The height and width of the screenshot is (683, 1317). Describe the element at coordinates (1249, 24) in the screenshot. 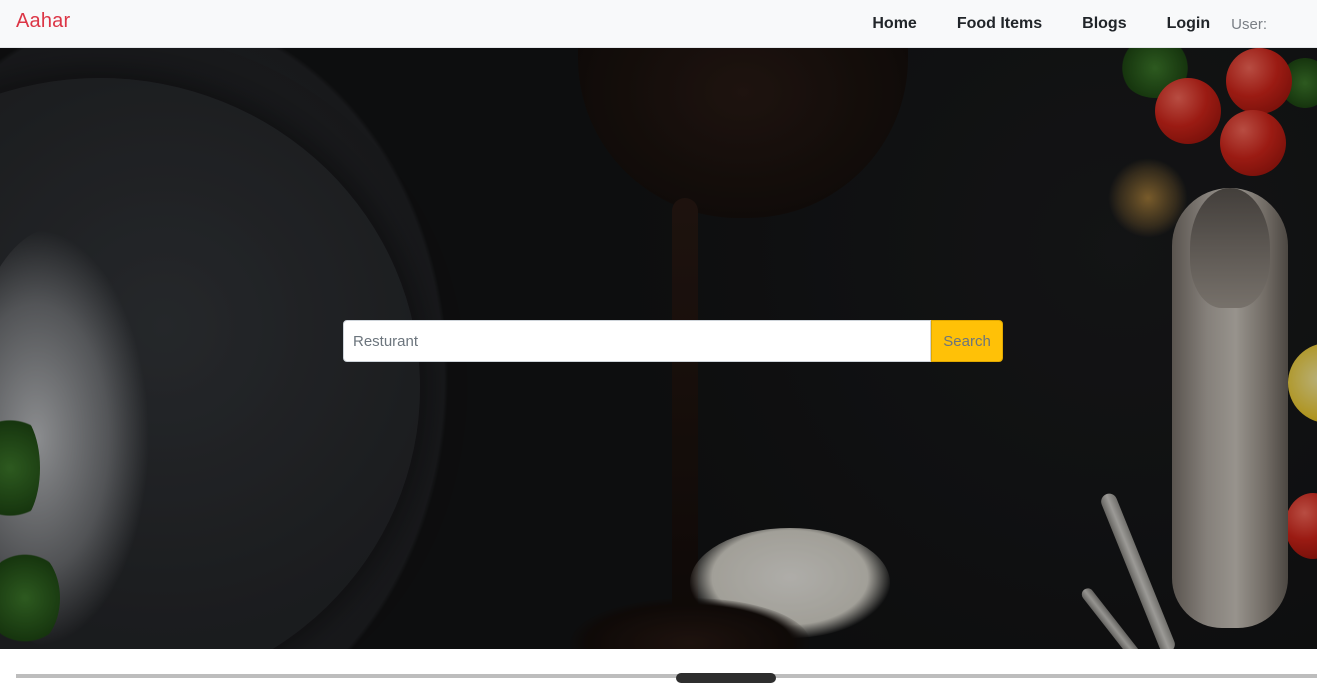

I see `user-label: User:` at that location.